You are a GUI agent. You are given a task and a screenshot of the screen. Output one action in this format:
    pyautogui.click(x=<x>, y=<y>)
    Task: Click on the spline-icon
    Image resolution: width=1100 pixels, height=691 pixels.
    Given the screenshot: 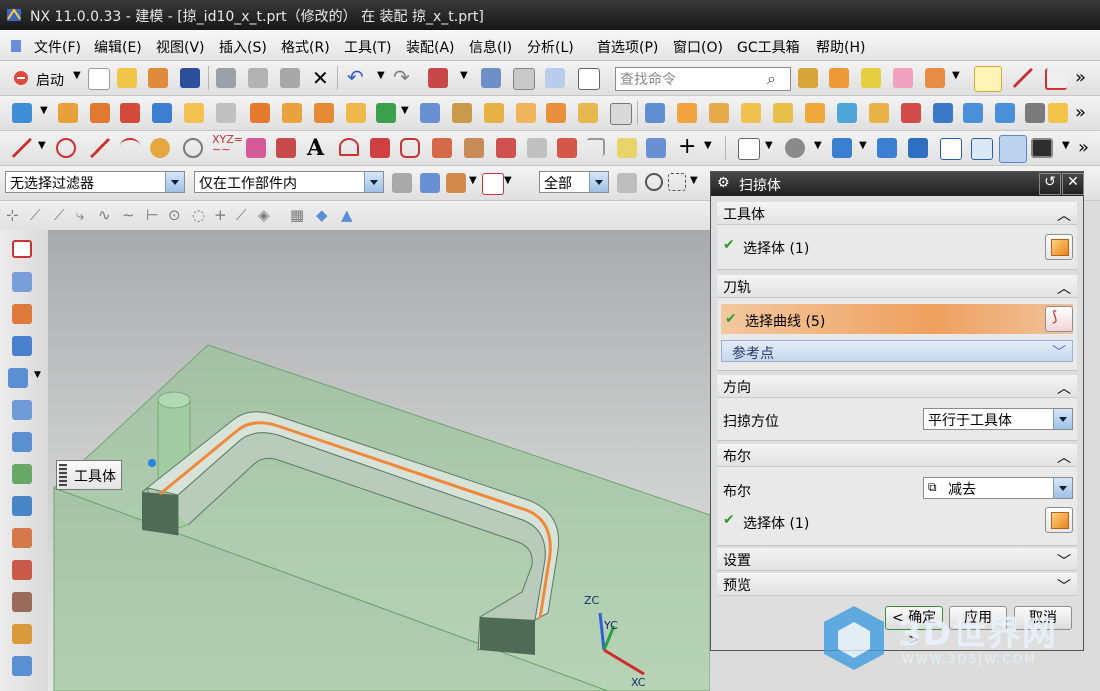 What is the action you would take?
    pyautogui.click(x=256, y=148)
    